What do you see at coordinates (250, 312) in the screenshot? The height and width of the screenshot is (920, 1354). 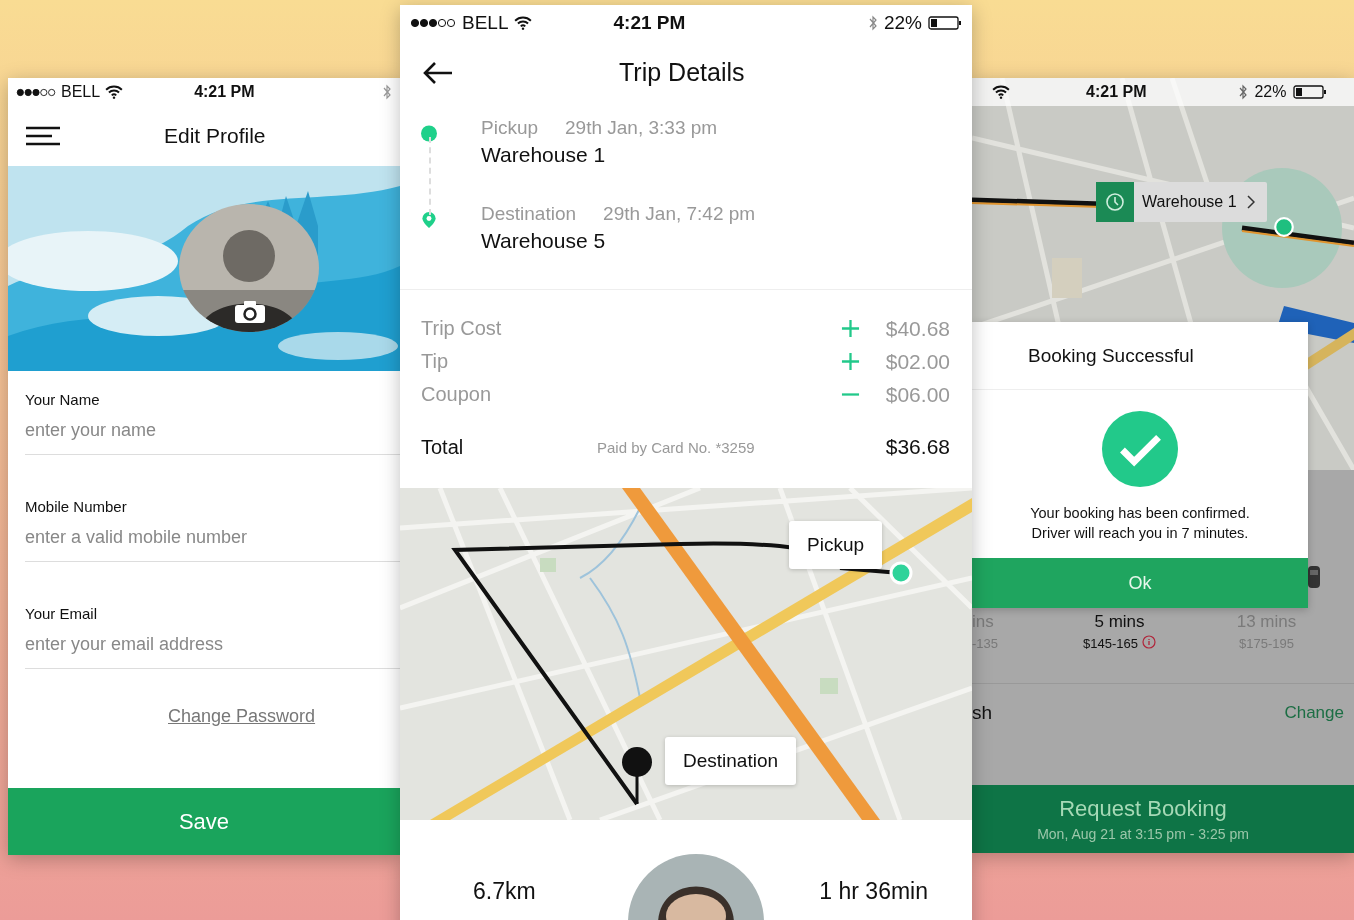 I see `camera-icon` at bounding box center [250, 312].